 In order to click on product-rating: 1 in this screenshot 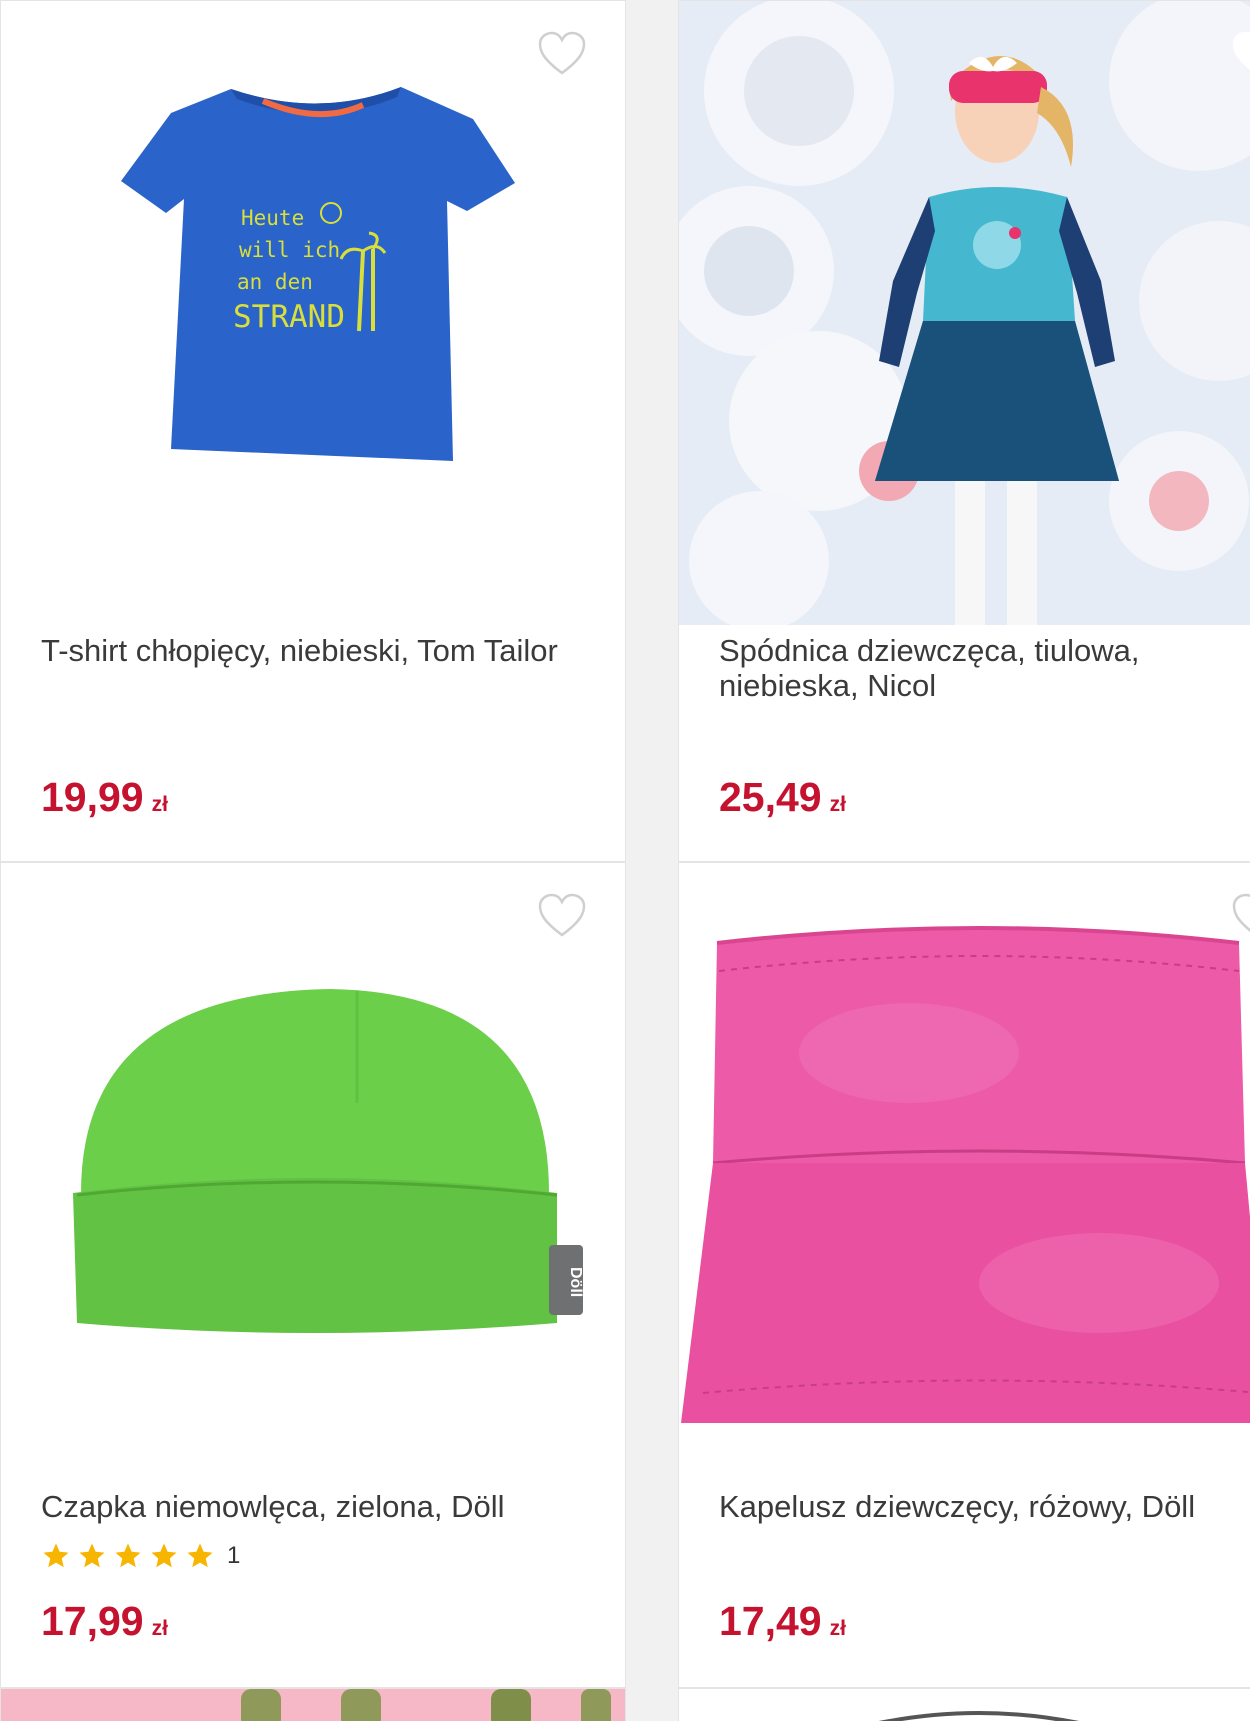, I will do `click(140, 1556)`.